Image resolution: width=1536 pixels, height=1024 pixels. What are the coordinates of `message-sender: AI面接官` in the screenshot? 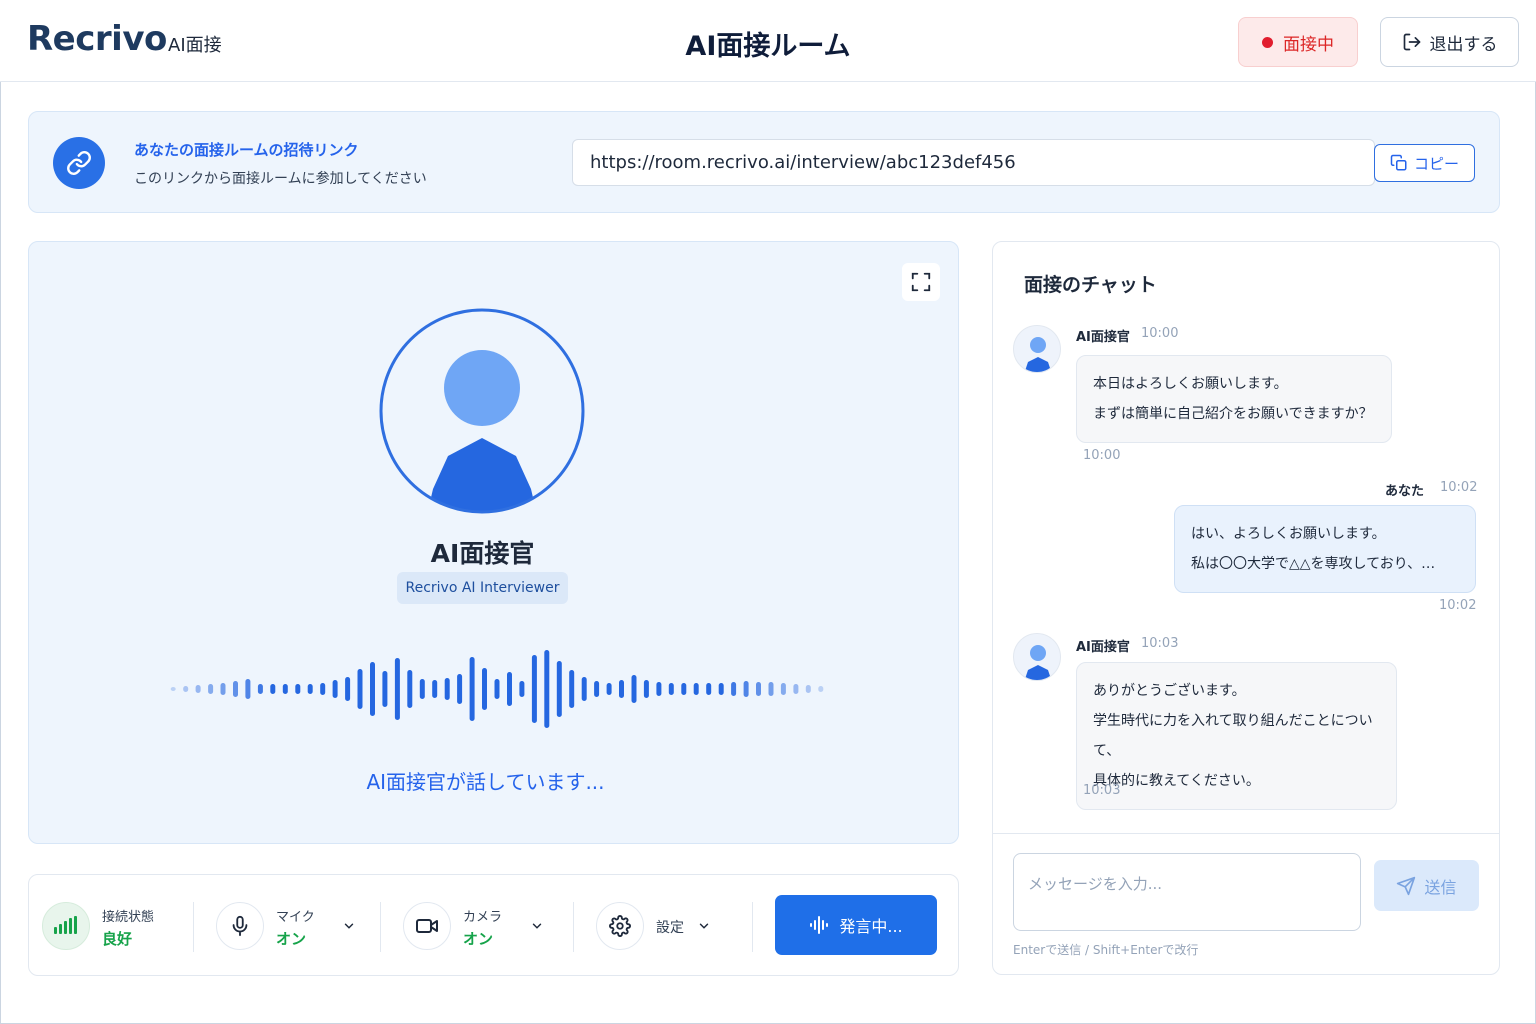 It's located at (1103, 337).